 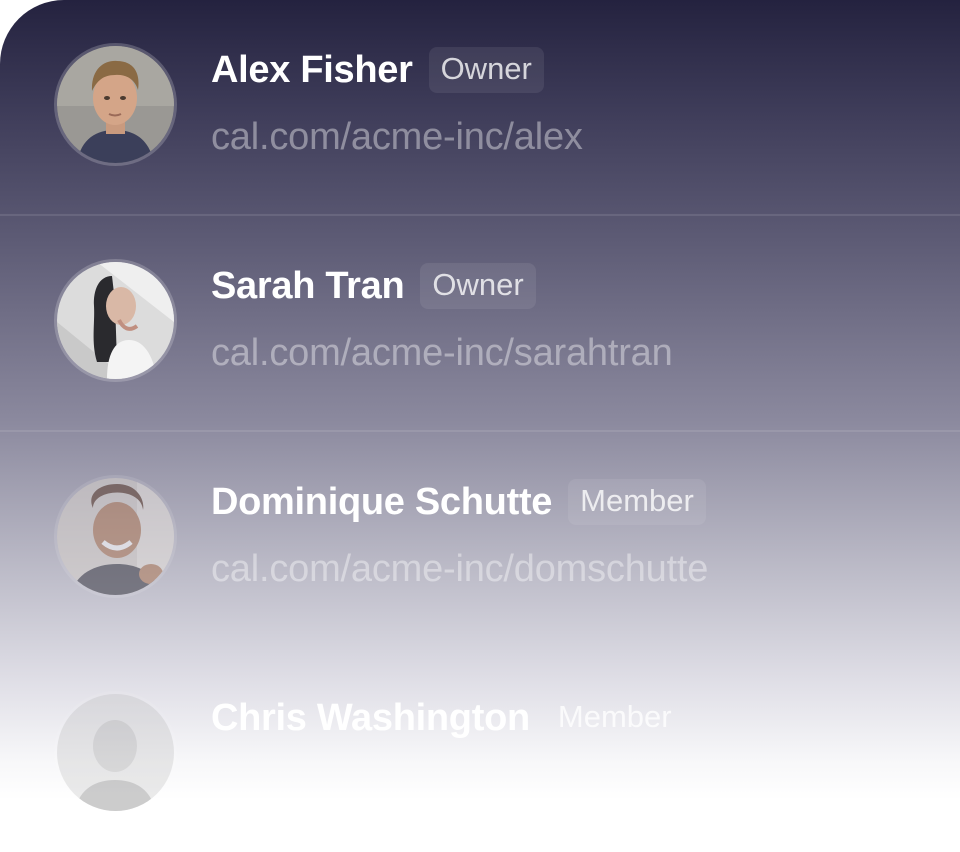 I want to click on member-name-line: Sarah Tran Owner, so click(x=373, y=286).